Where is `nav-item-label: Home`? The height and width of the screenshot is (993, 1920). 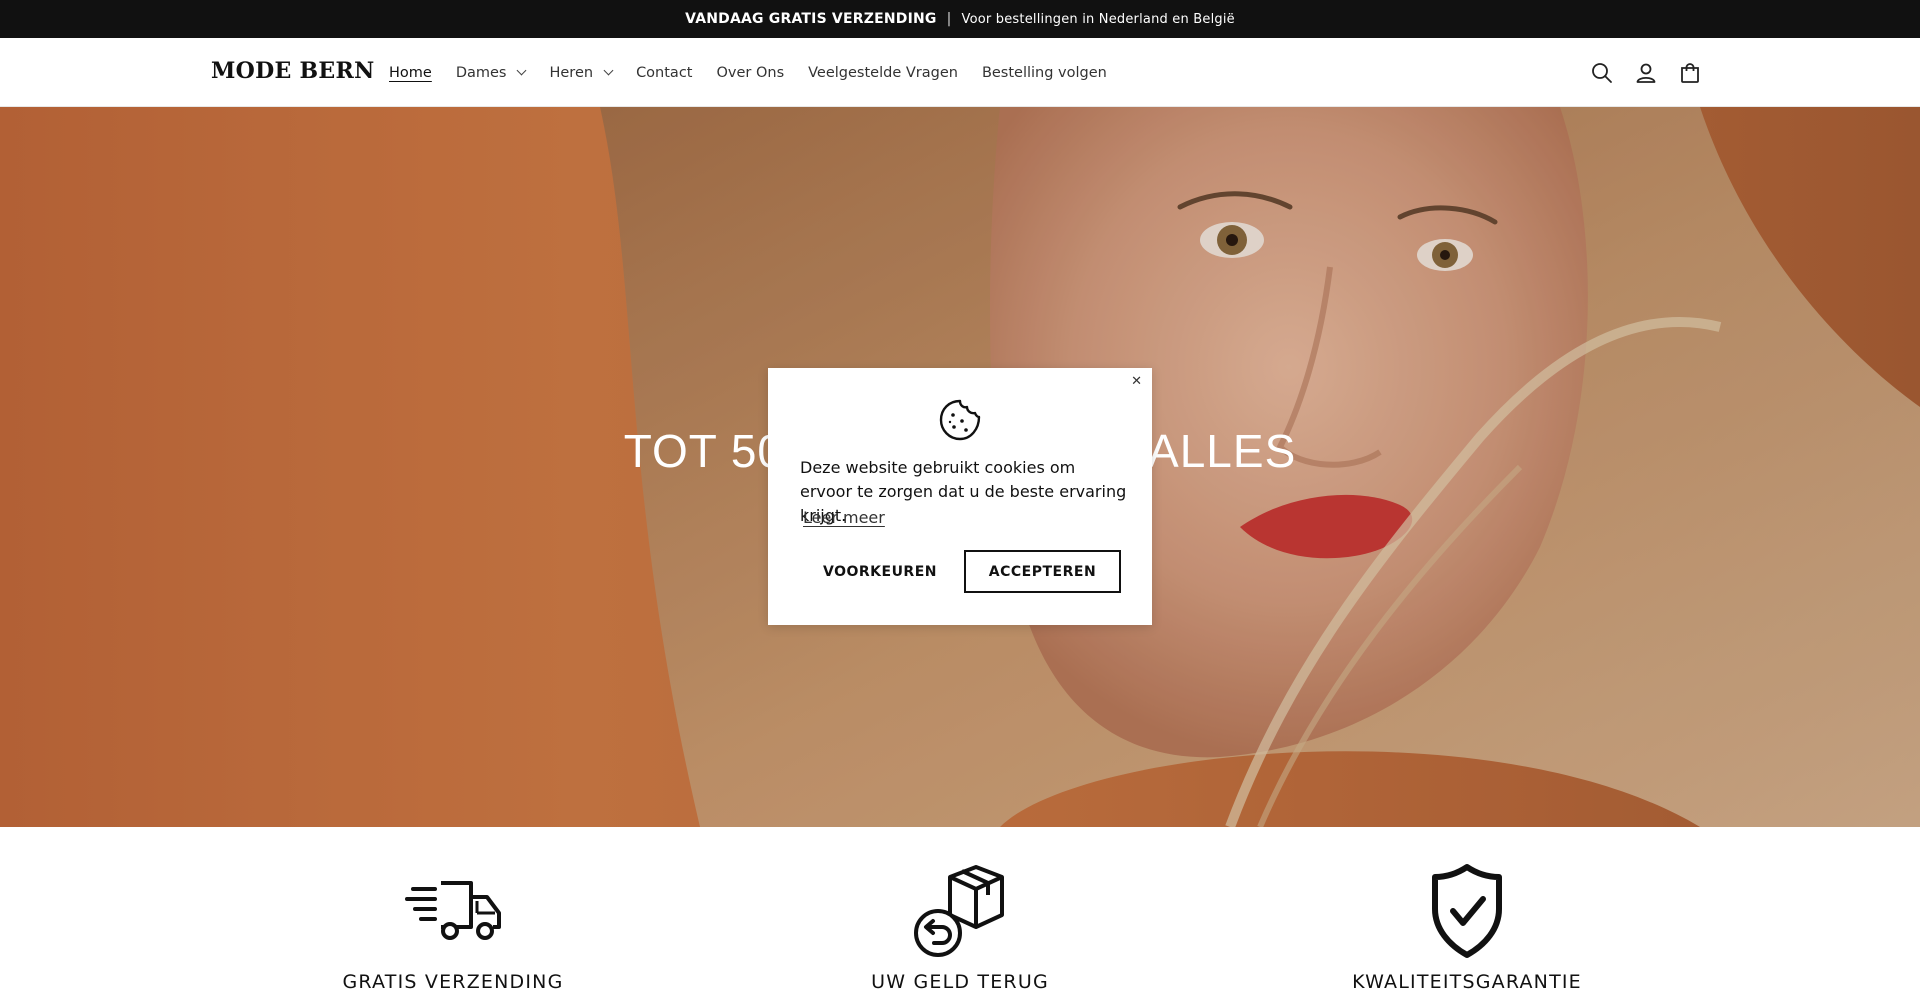
nav-item-label: Home is located at coordinates (410, 72).